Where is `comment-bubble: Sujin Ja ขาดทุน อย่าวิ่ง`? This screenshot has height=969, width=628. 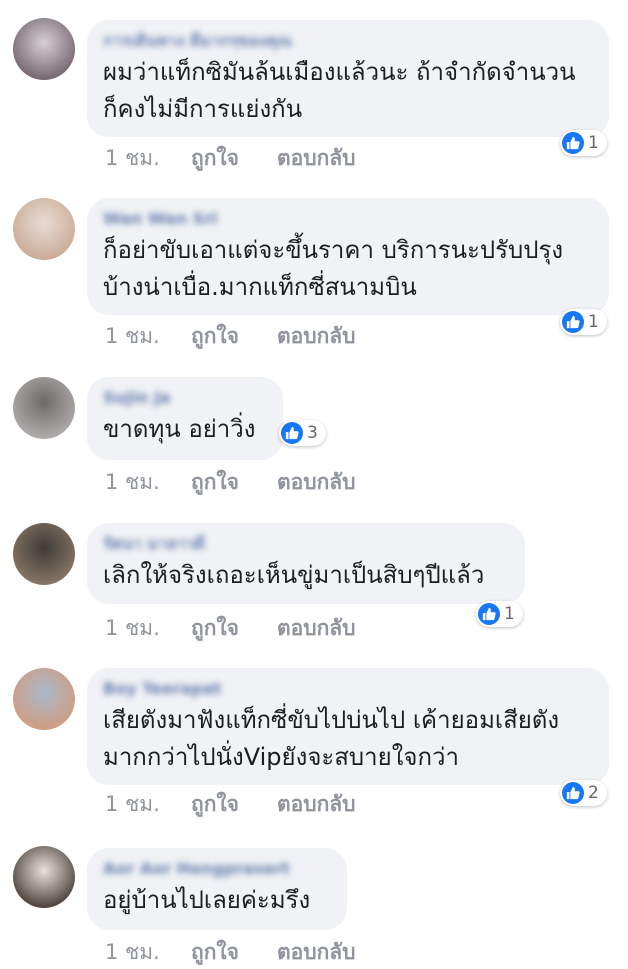
comment-bubble: Sujin Ja ขาดทุน อย่าวิ่ง is located at coordinates (185, 418).